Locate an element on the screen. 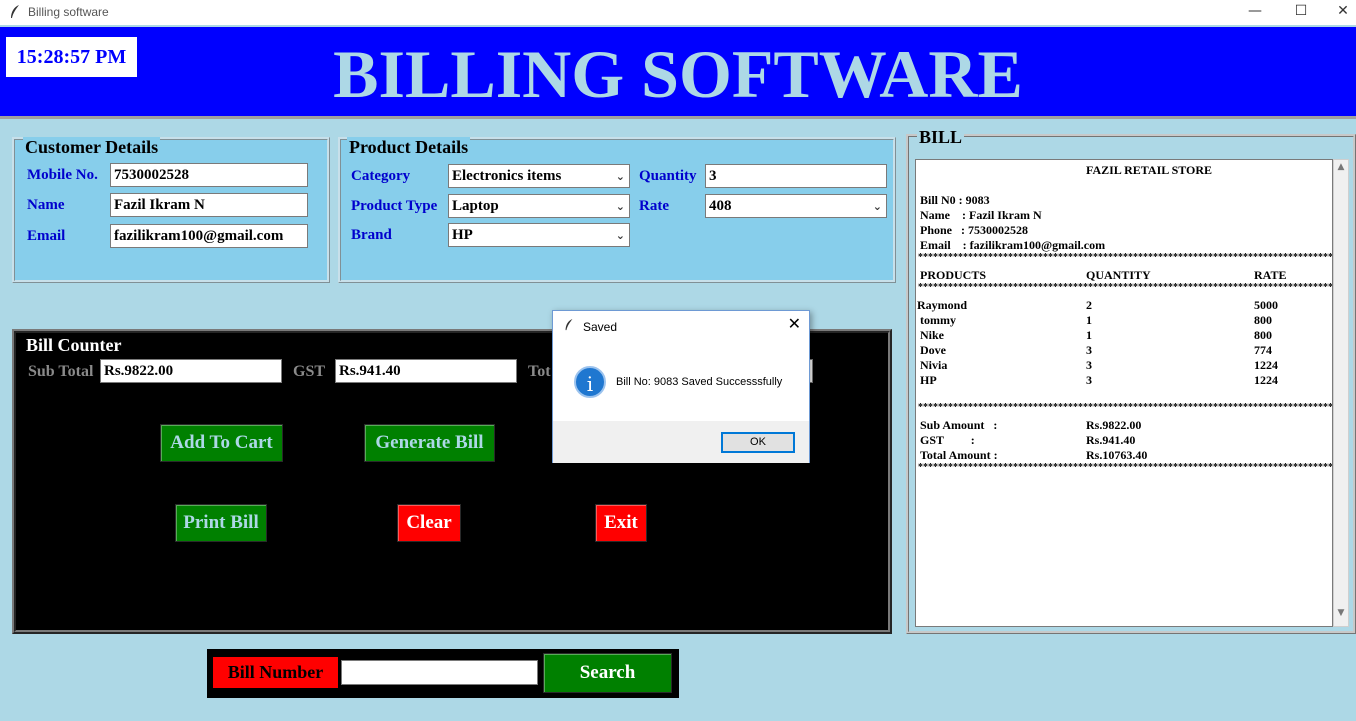 Image resolution: width=1356 pixels, height=721 pixels. bill-number-input is located at coordinates (439, 672).